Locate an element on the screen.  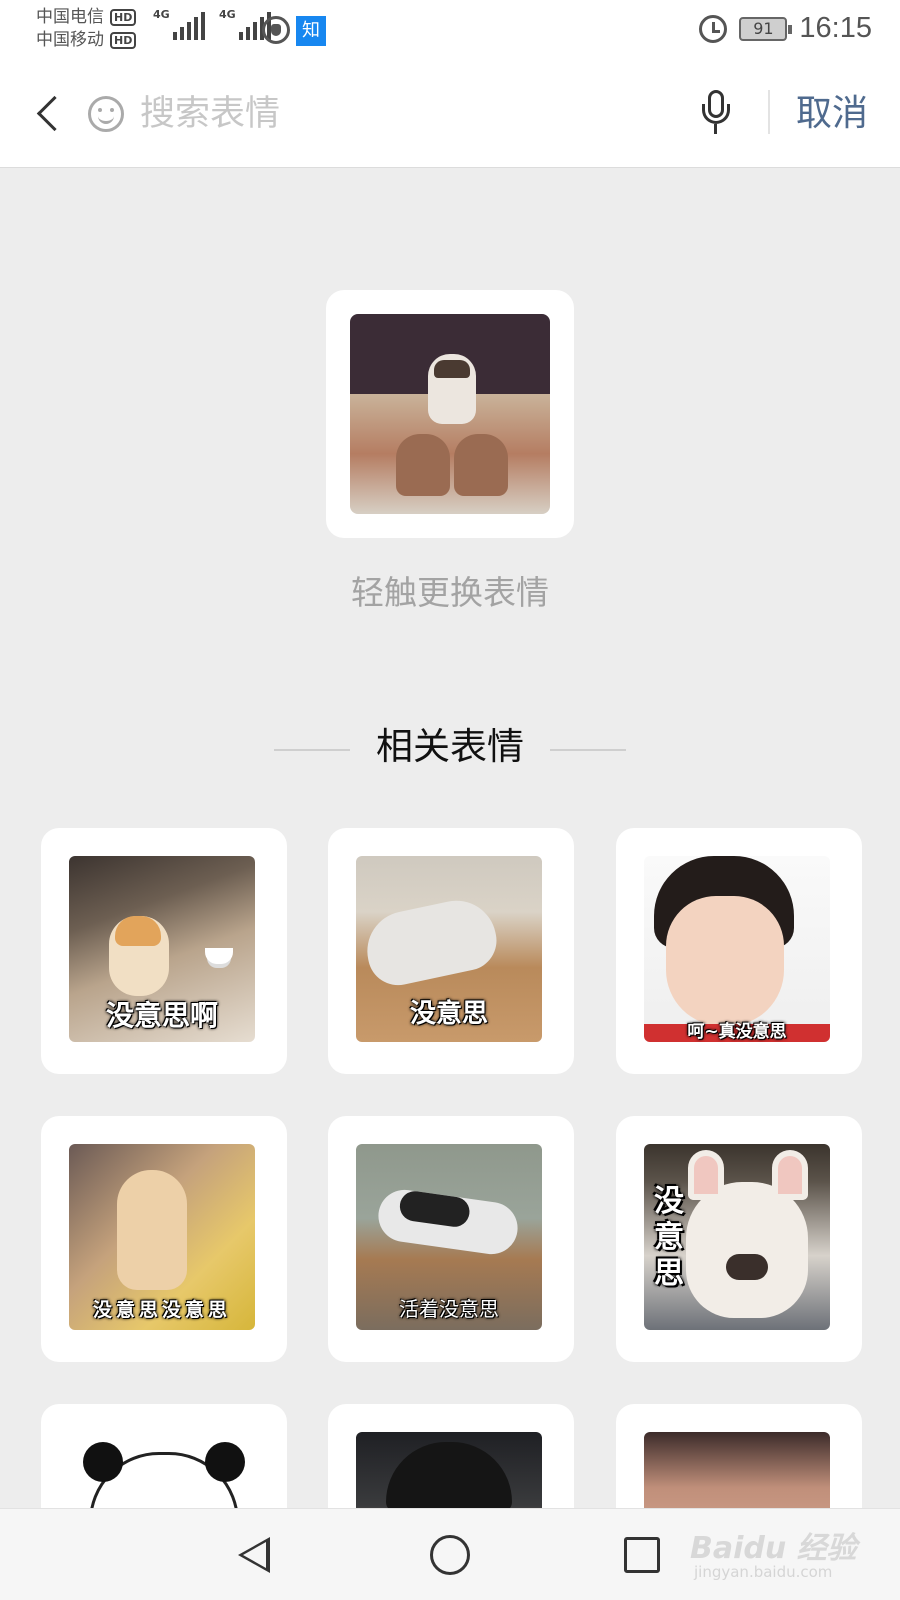
sticker-image: 活着没意思 is located at coordinates (449, 1237).